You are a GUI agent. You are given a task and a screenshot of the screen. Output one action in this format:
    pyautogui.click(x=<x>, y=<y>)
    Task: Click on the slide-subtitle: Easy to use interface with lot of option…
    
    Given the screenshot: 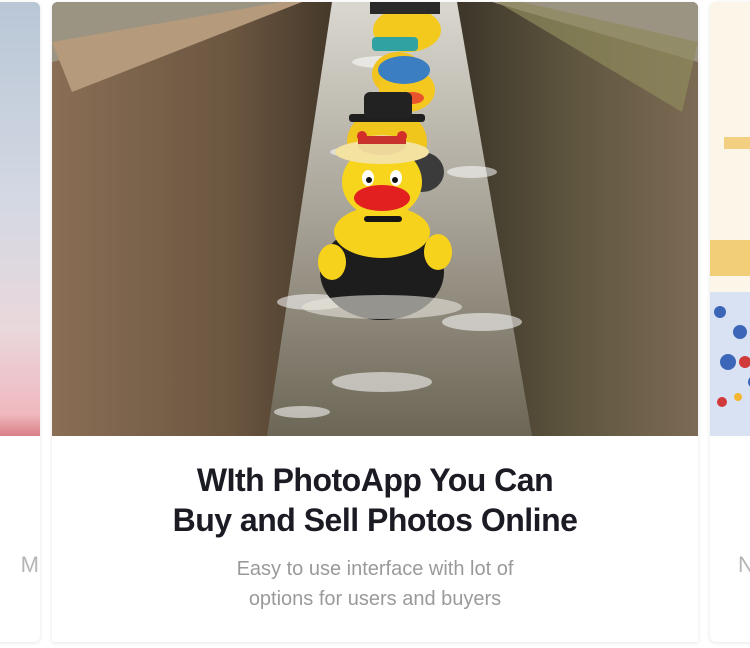 What is the action you would take?
    pyautogui.click(x=375, y=584)
    